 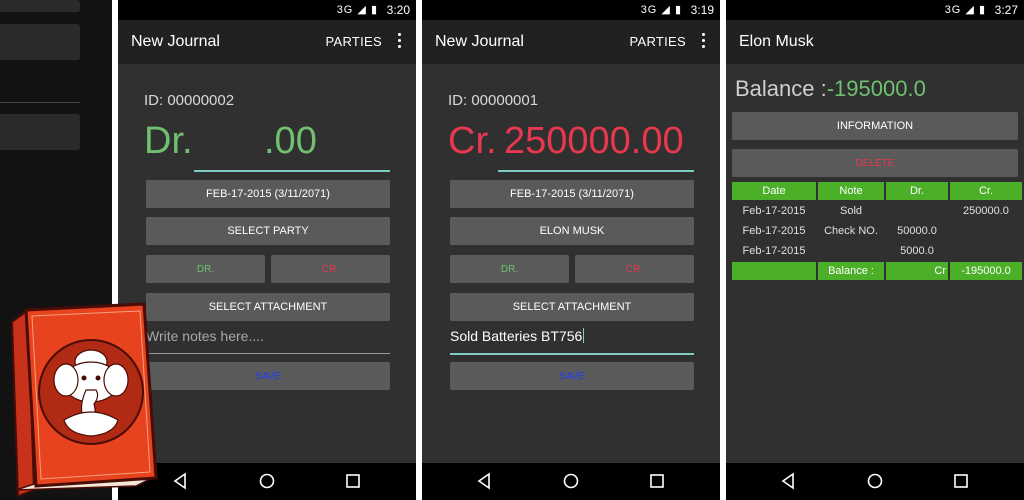 I want to click on table-row: Feb-17-2015 5000.0, so click(x=877, y=251).